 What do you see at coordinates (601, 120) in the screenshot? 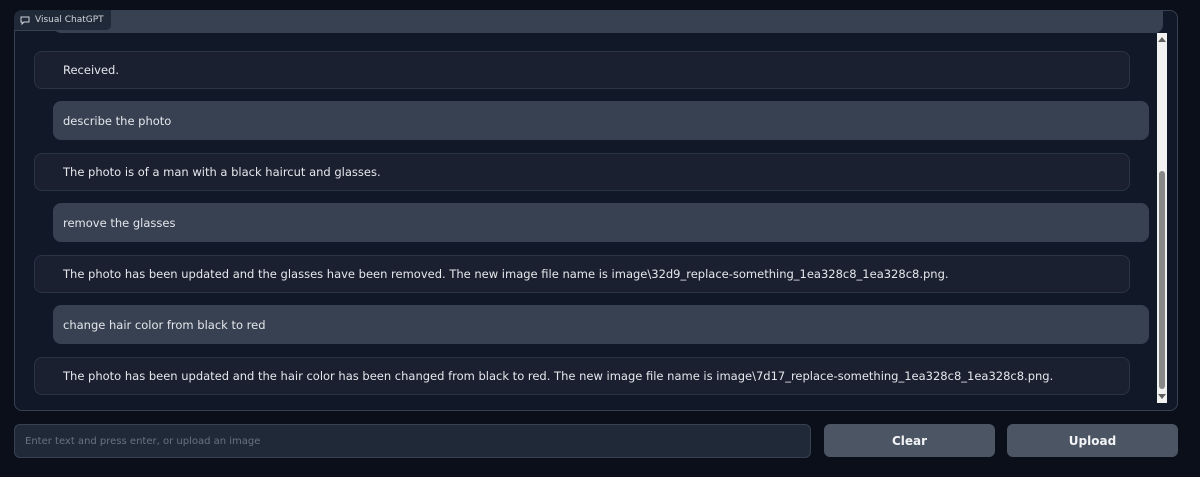
I see `user-message: describe the photo` at bounding box center [601, 120].